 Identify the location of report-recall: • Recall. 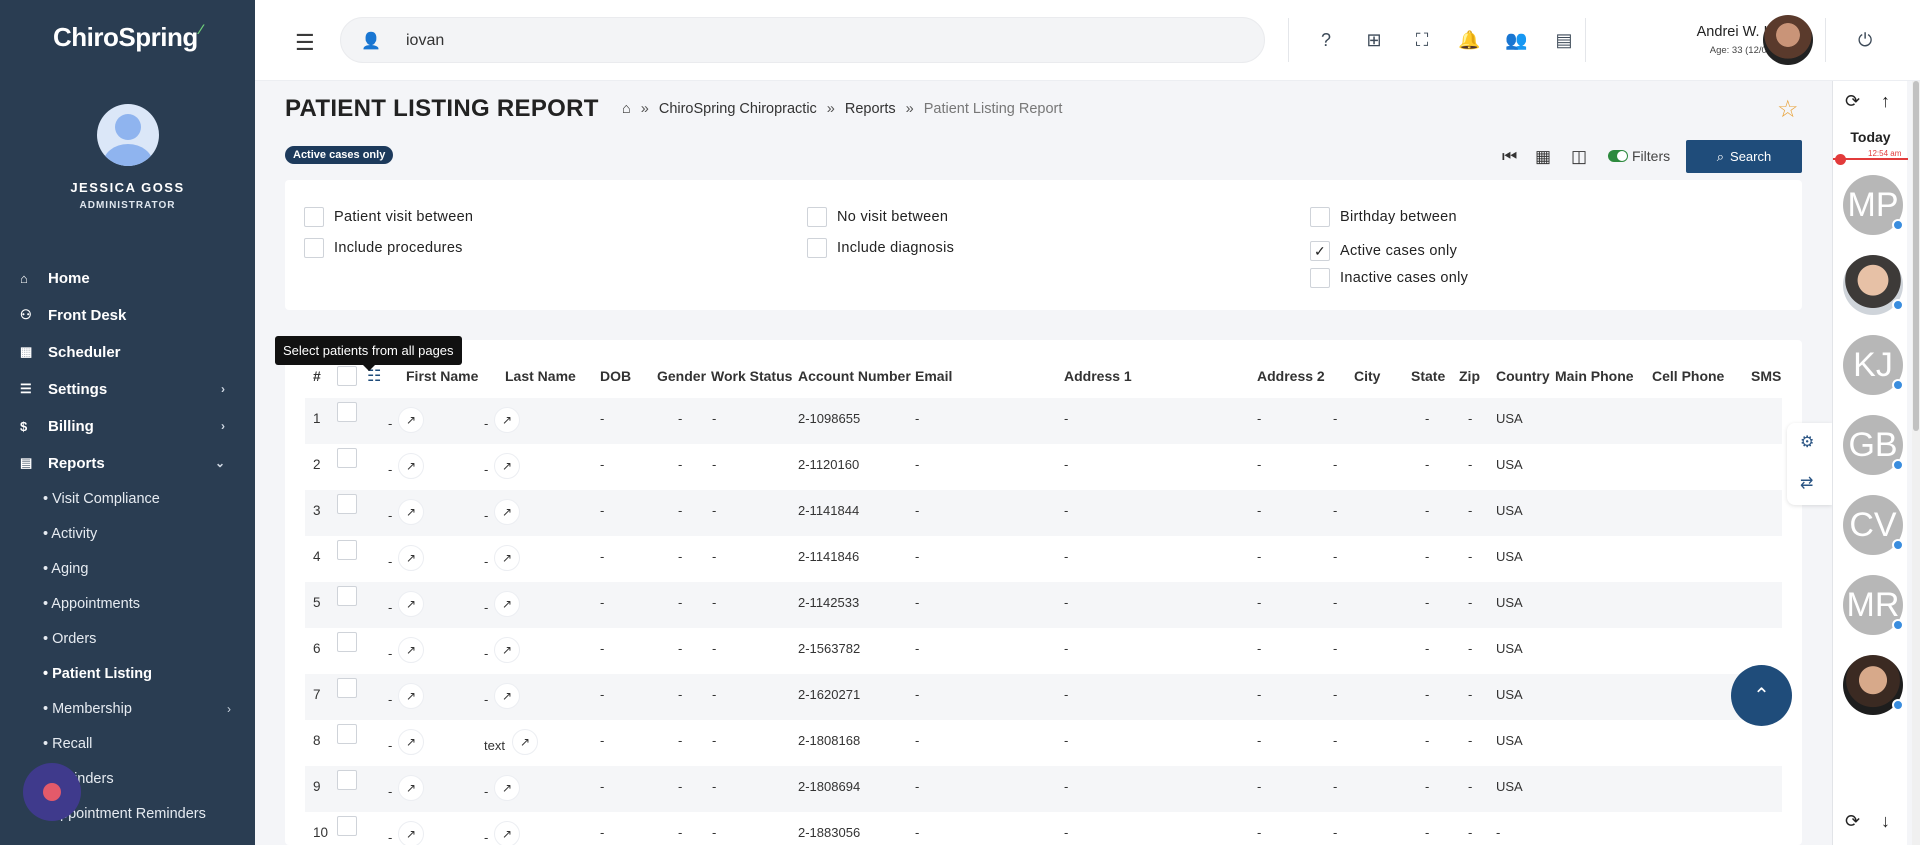
(138, 744).